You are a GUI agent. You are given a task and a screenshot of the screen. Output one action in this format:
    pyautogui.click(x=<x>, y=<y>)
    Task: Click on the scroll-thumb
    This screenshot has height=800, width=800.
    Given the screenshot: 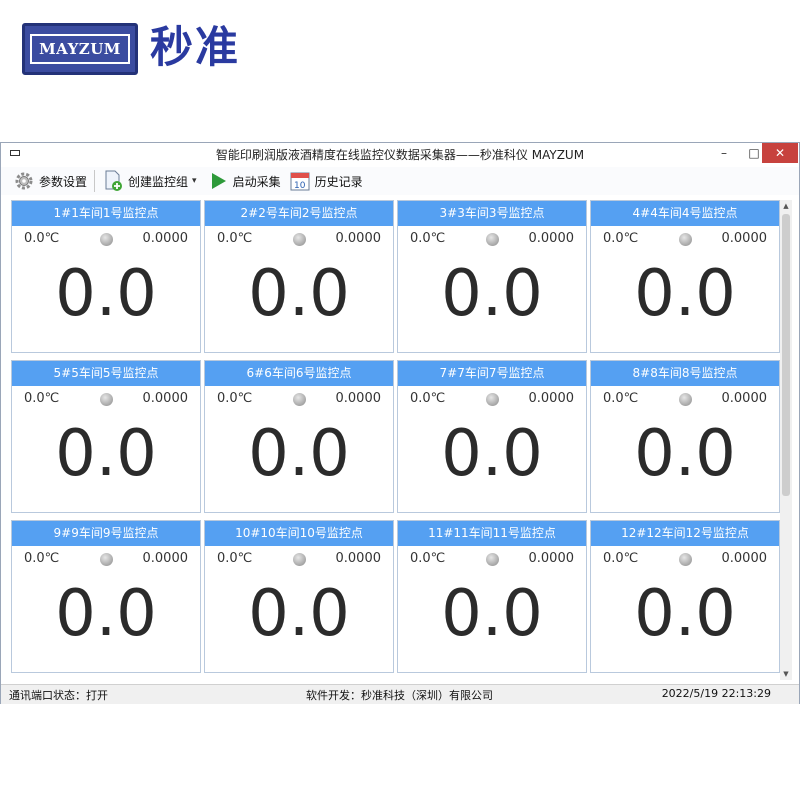 What is the action you would take?
    pyautogui.click(x=786, y=355)
    